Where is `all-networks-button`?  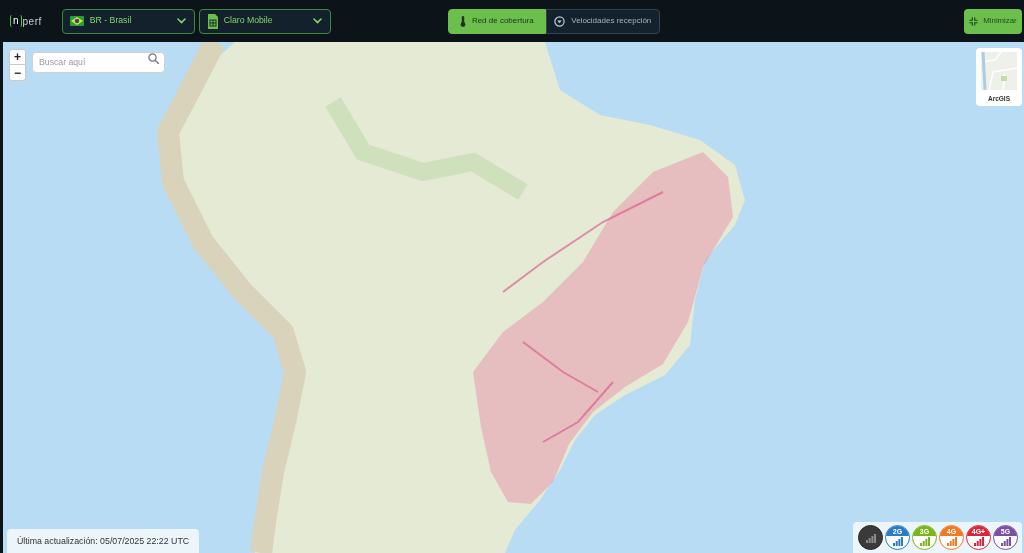
all-networks-button is located at coordinates (870, 537).